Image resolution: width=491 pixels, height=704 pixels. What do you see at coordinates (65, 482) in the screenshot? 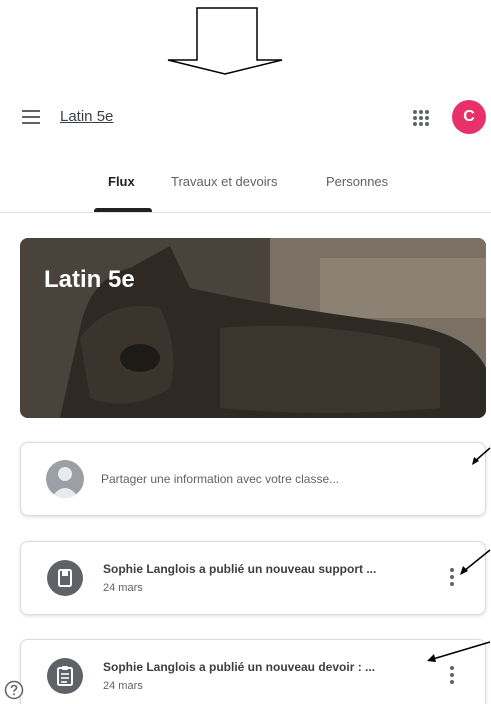
I see `user-silhouette-icon` at bounding box center [65, 482].